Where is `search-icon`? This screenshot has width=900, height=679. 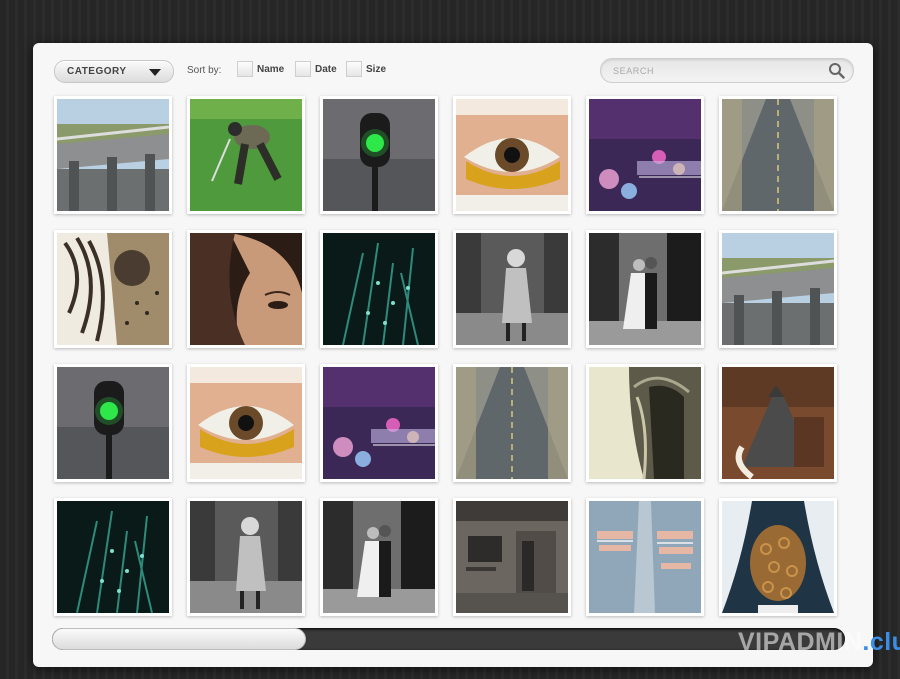
search-icon is located at coordinates (836, 70).